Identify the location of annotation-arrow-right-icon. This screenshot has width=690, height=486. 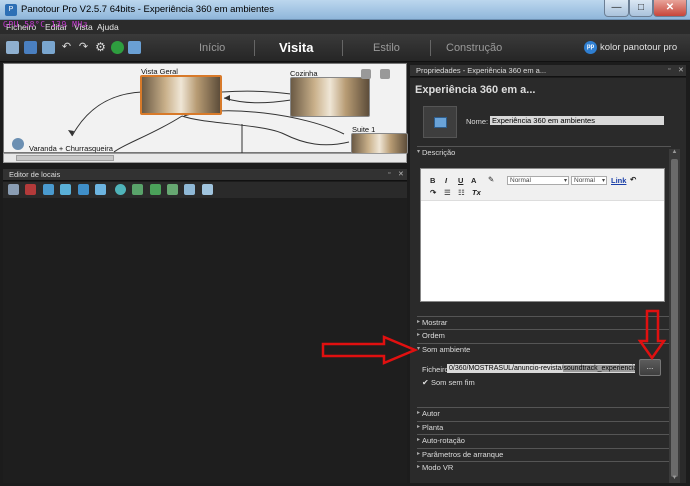
(370, 350).